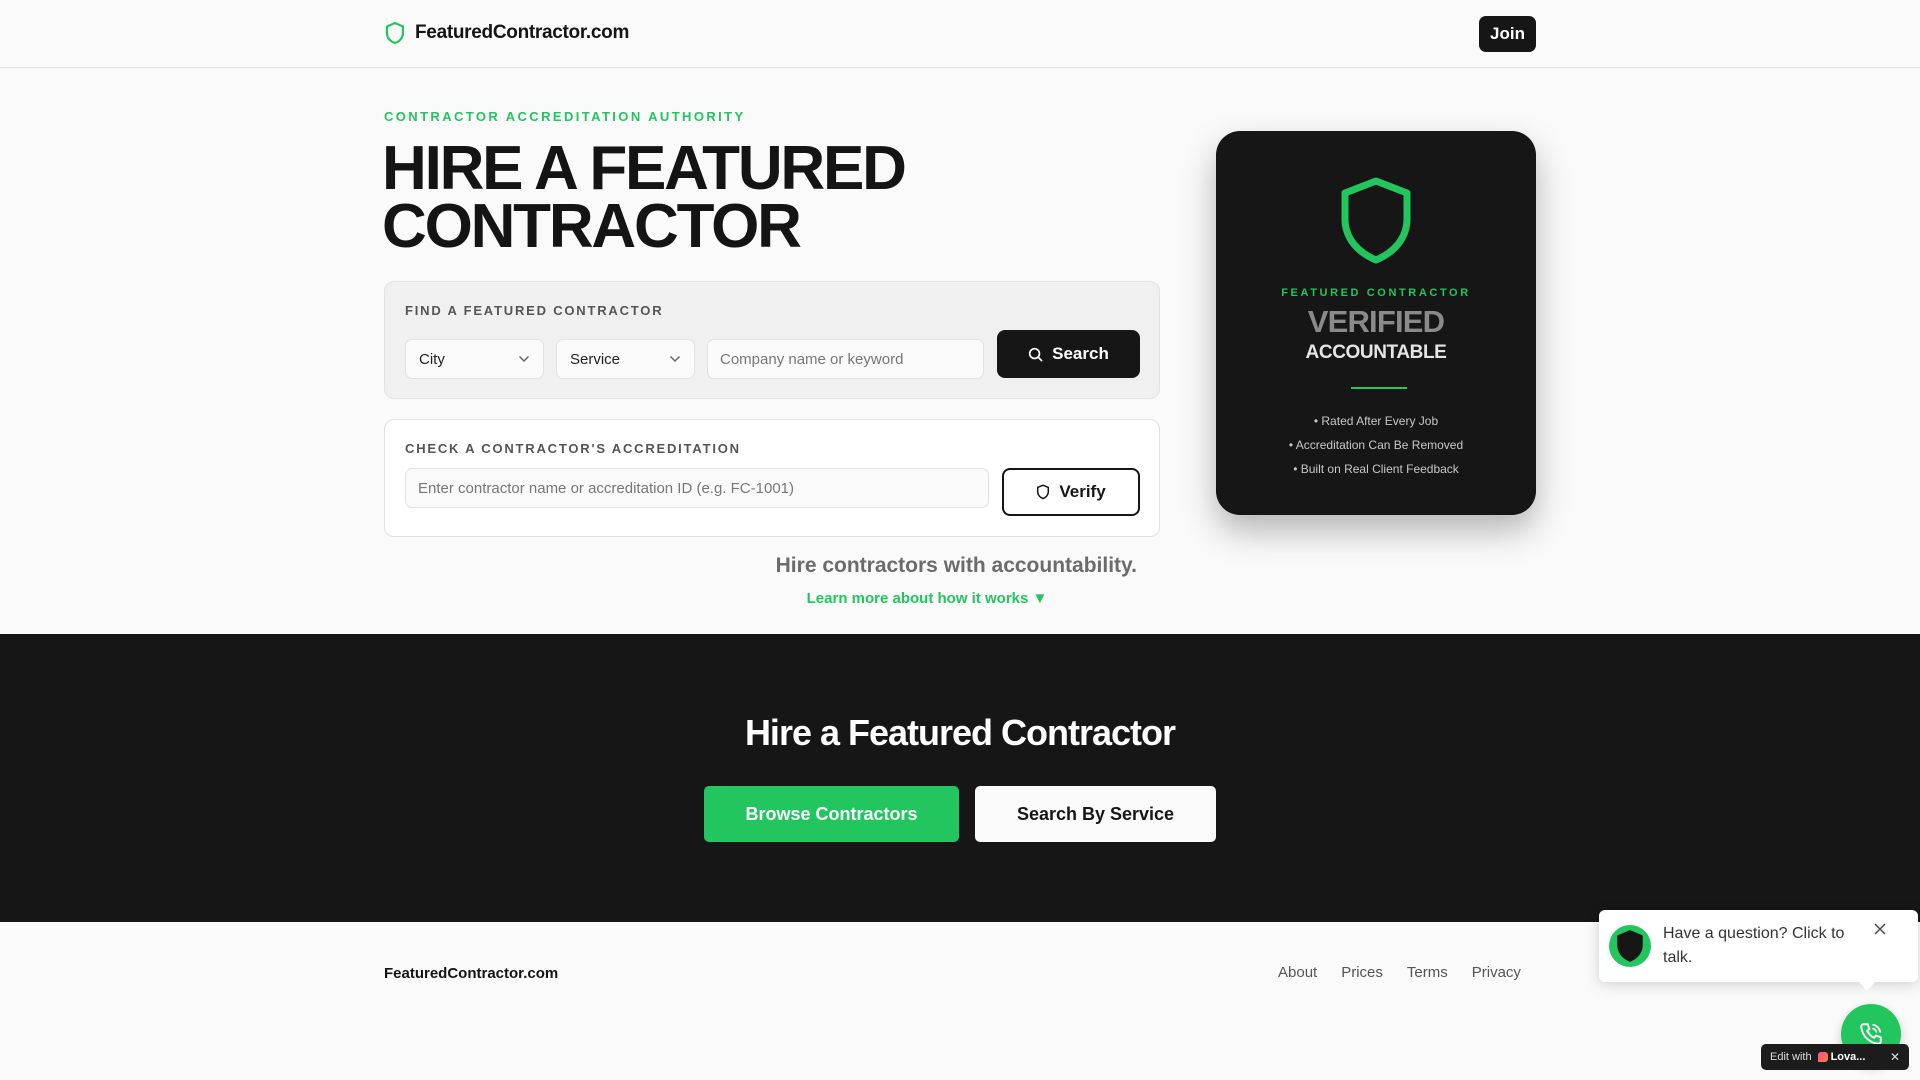 This screenshot has width=1920, height=1080. I want to click on footer-link-prices: Prices, so click(1362, 972).